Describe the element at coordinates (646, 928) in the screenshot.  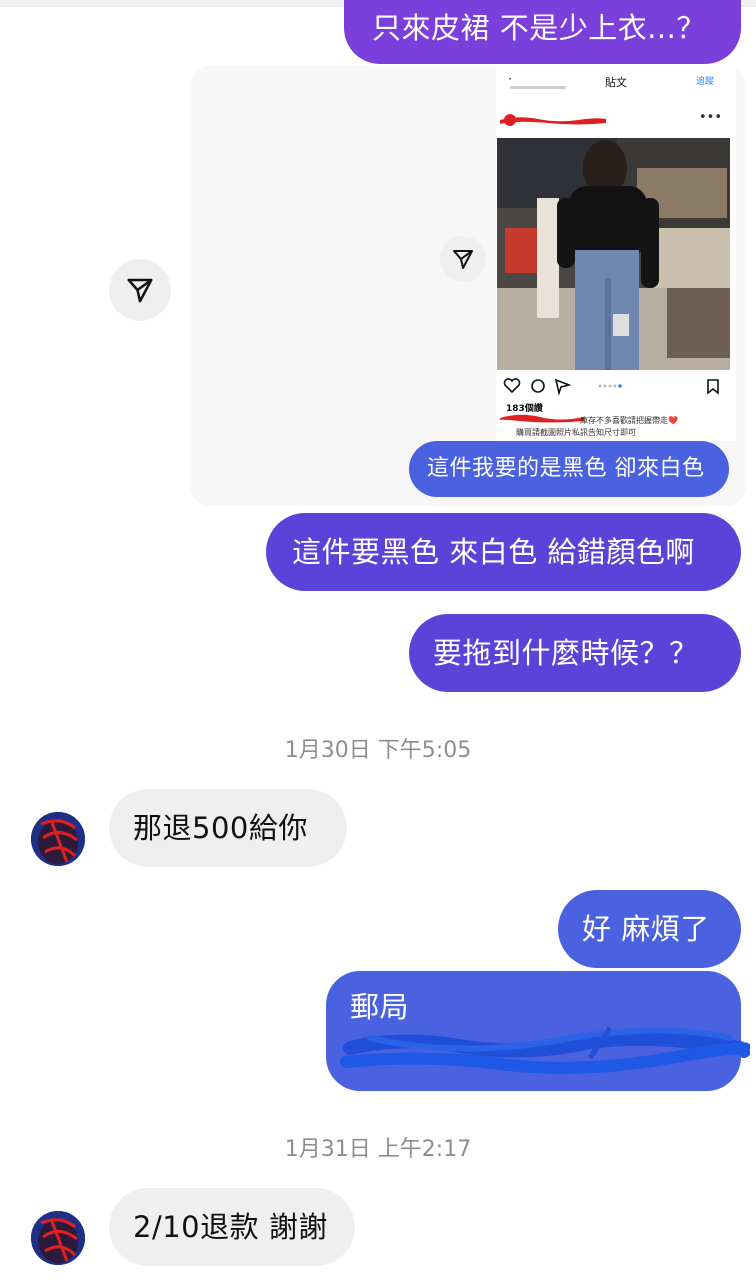
I see `message-text: 好 麻煩了` at that location.